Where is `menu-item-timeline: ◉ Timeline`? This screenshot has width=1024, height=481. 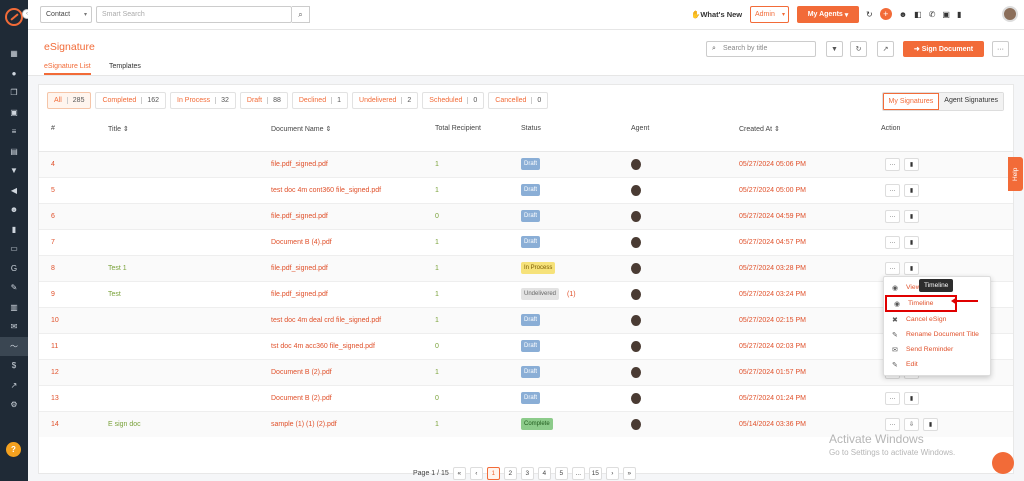
menu-item-timeline: ◉ Timeline is located at coordinates (921, 303).